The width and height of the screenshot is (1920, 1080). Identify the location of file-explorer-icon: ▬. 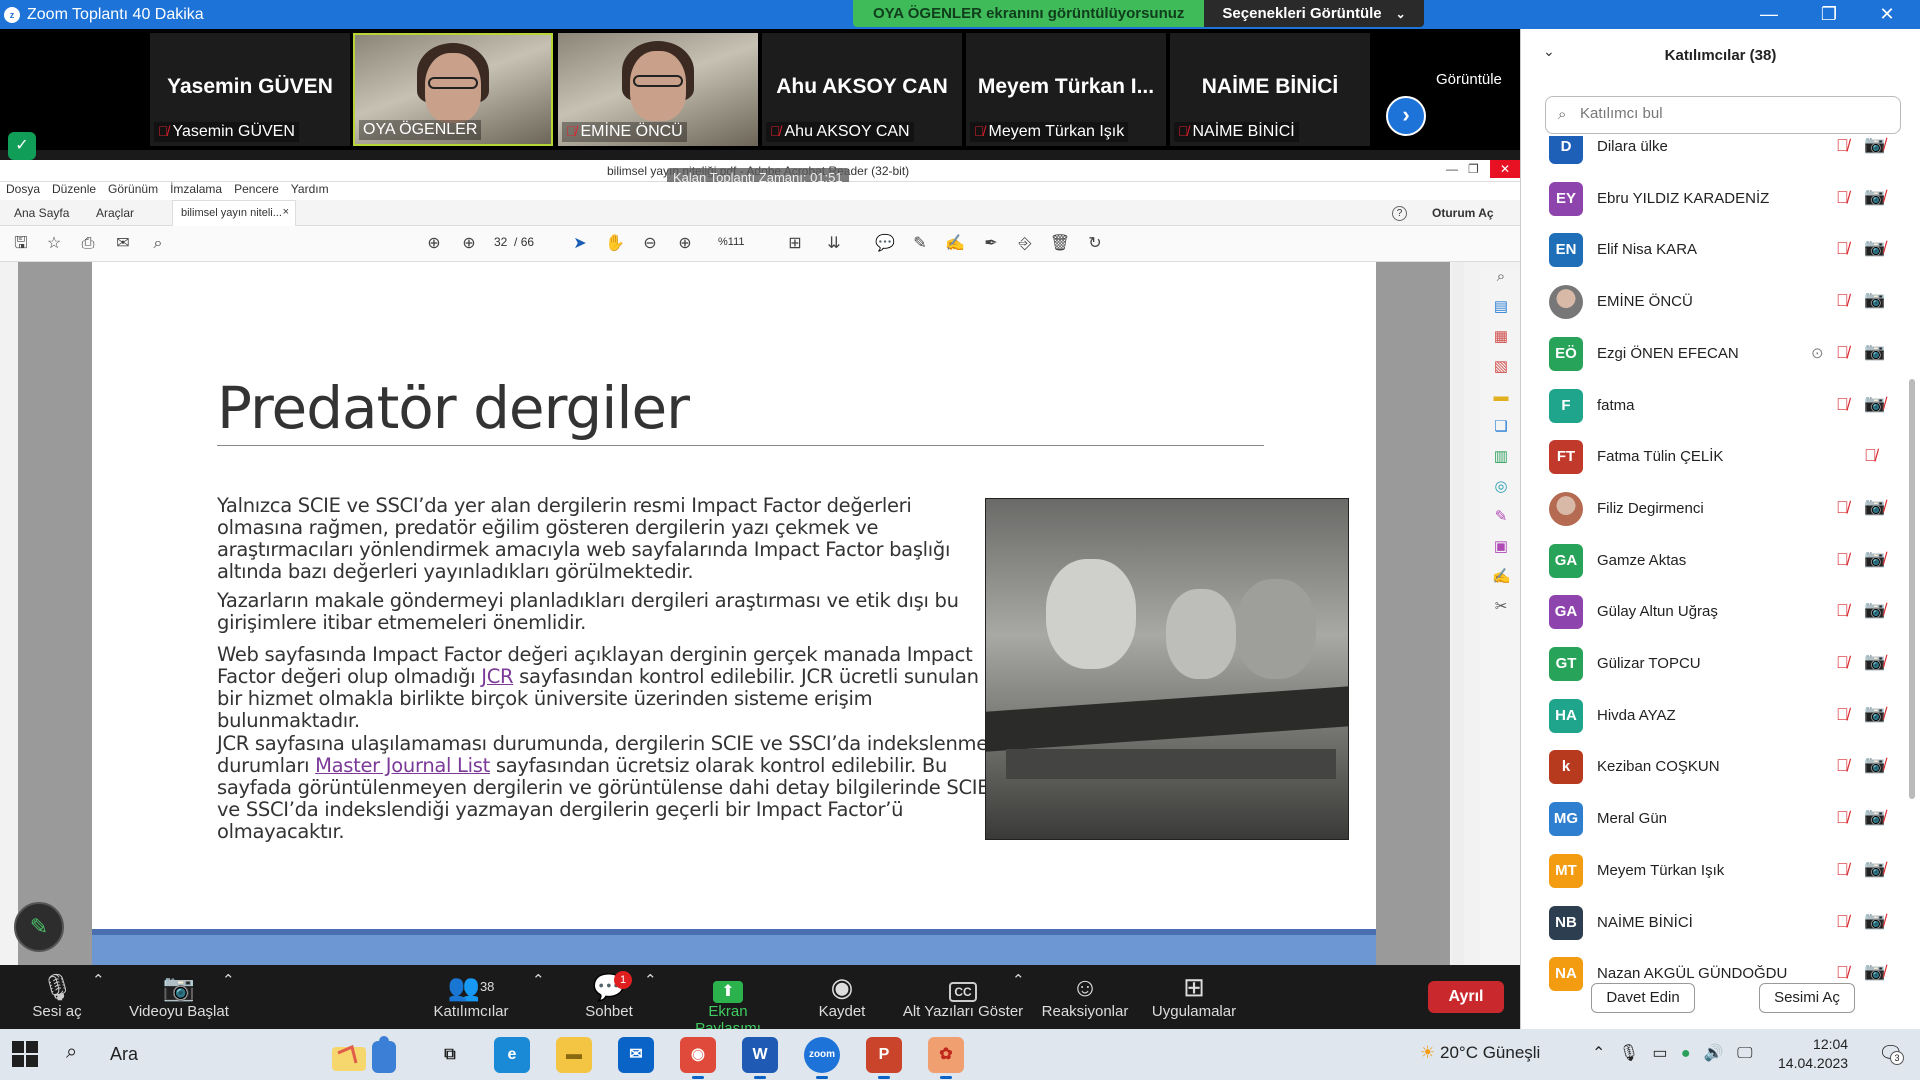
(574, 1055).